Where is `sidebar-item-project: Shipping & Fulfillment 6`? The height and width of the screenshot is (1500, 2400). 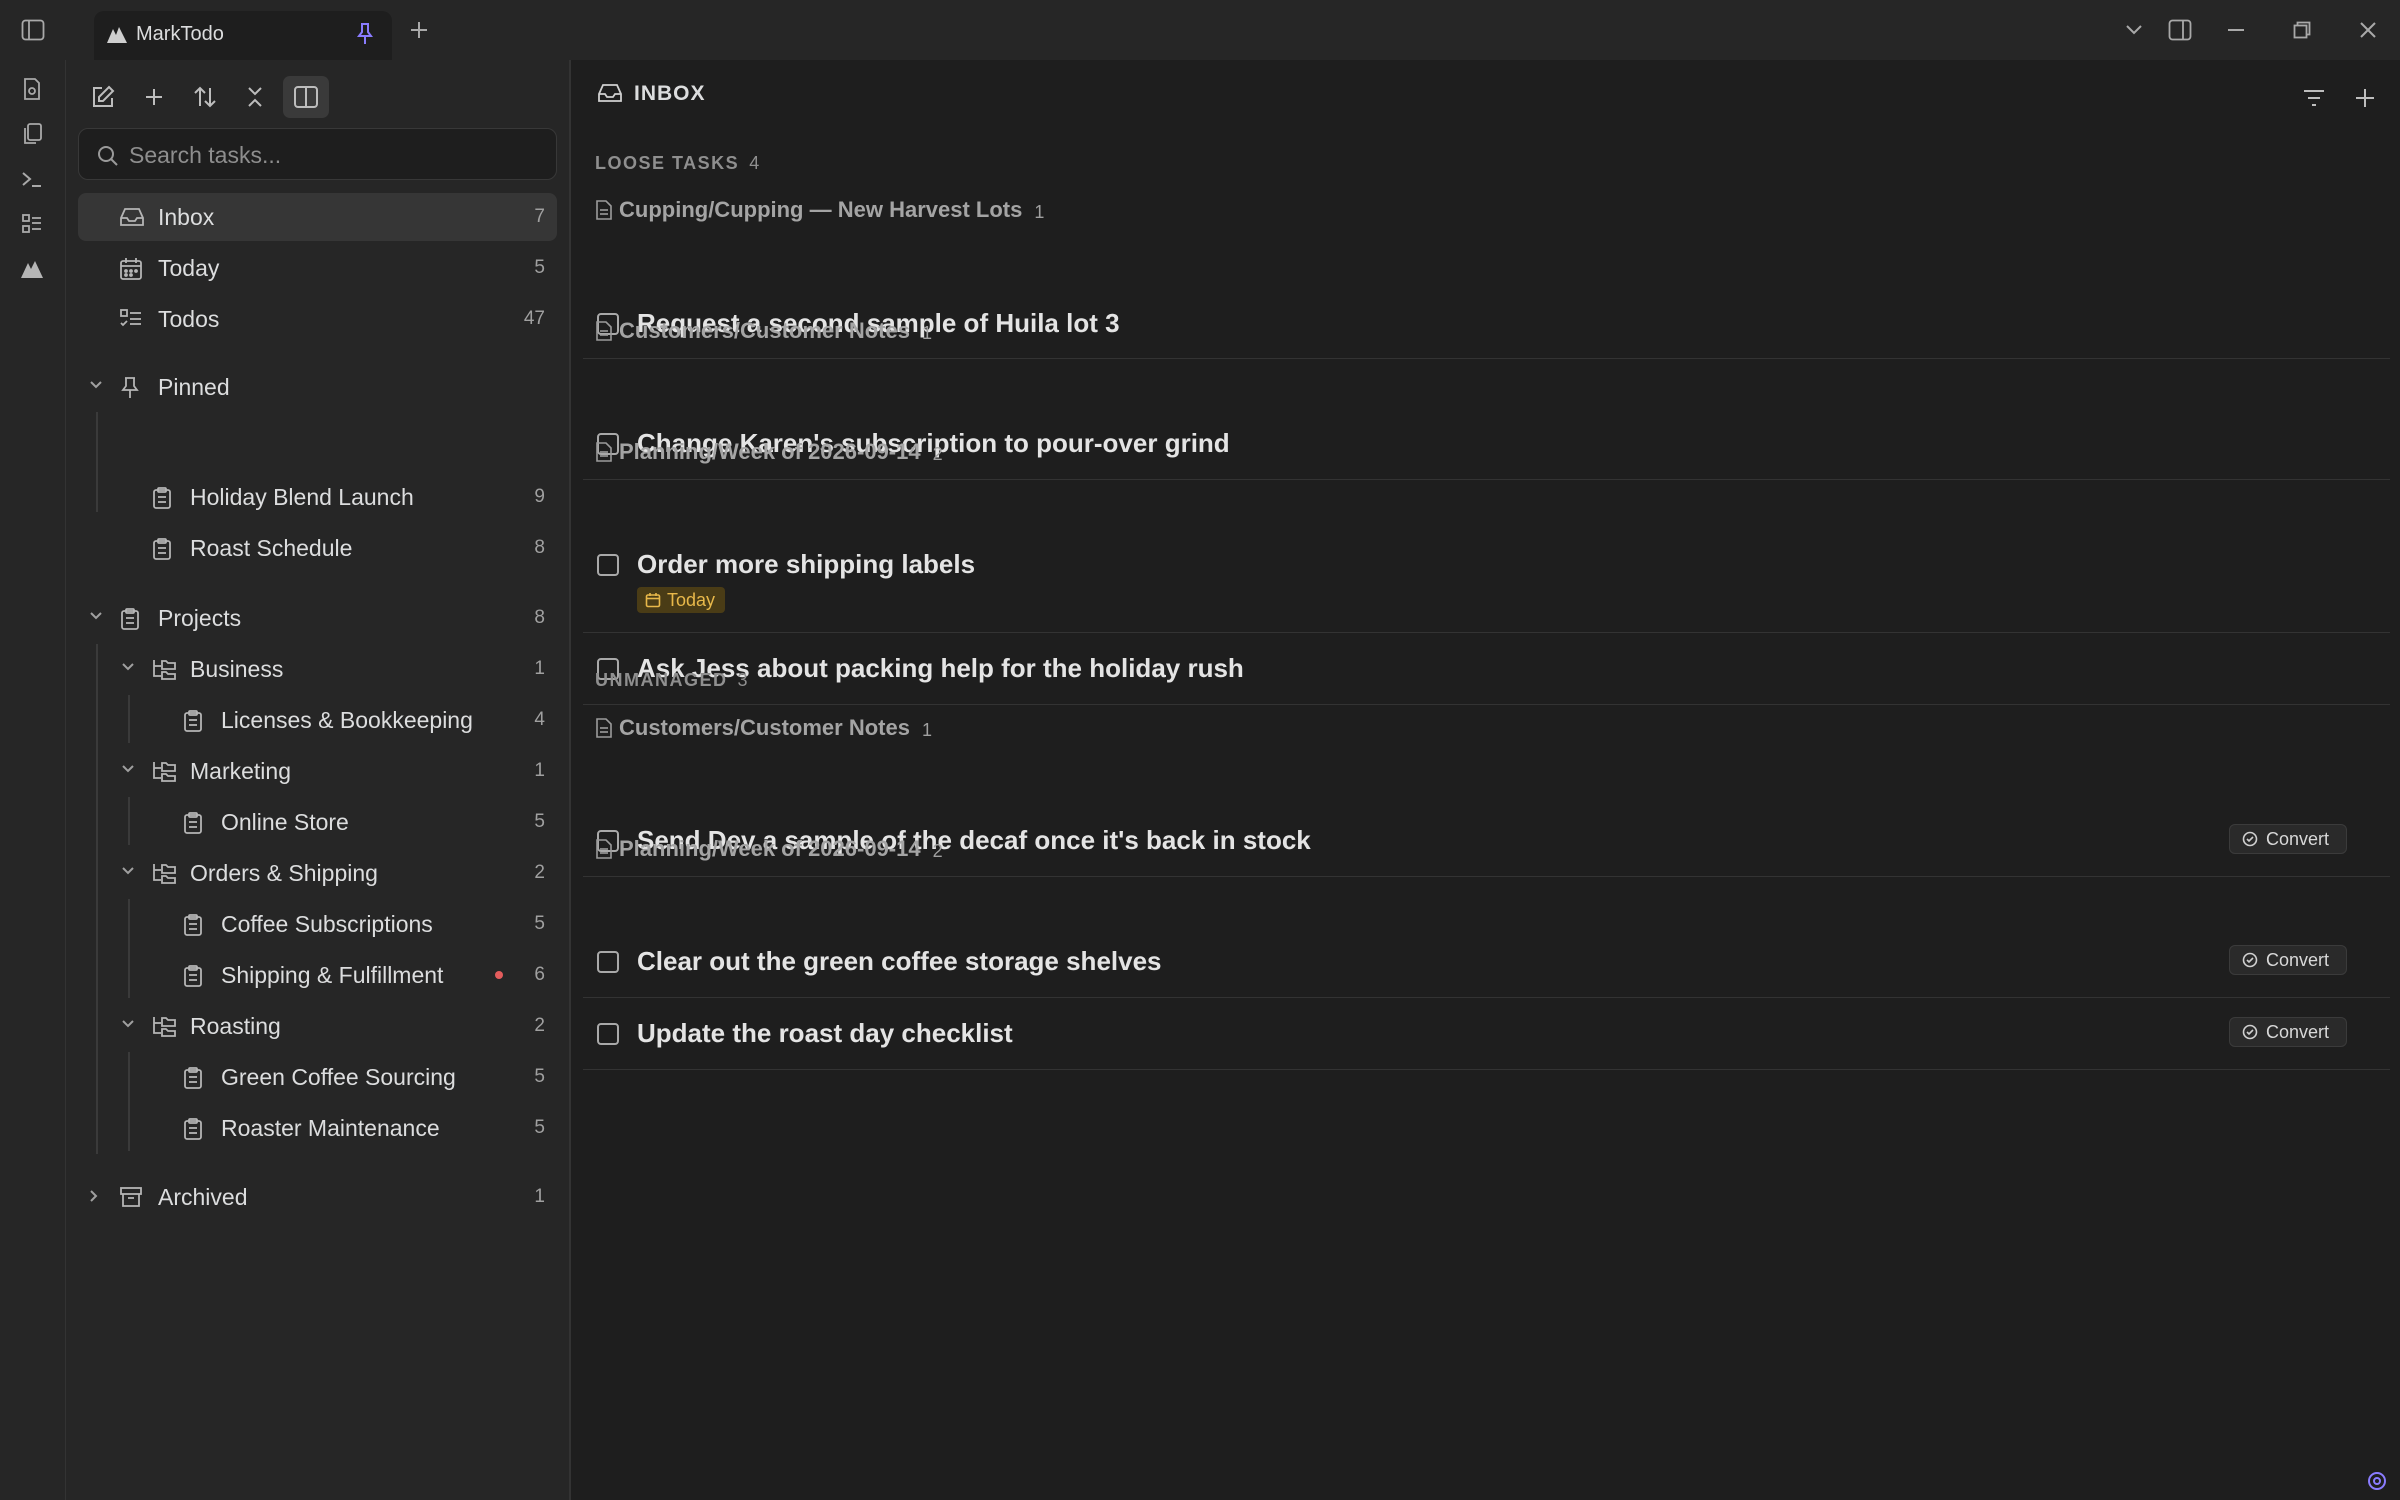 sidebar-item-project: Shipping & Fulfillment 6 is located at coordinates (317, 975).